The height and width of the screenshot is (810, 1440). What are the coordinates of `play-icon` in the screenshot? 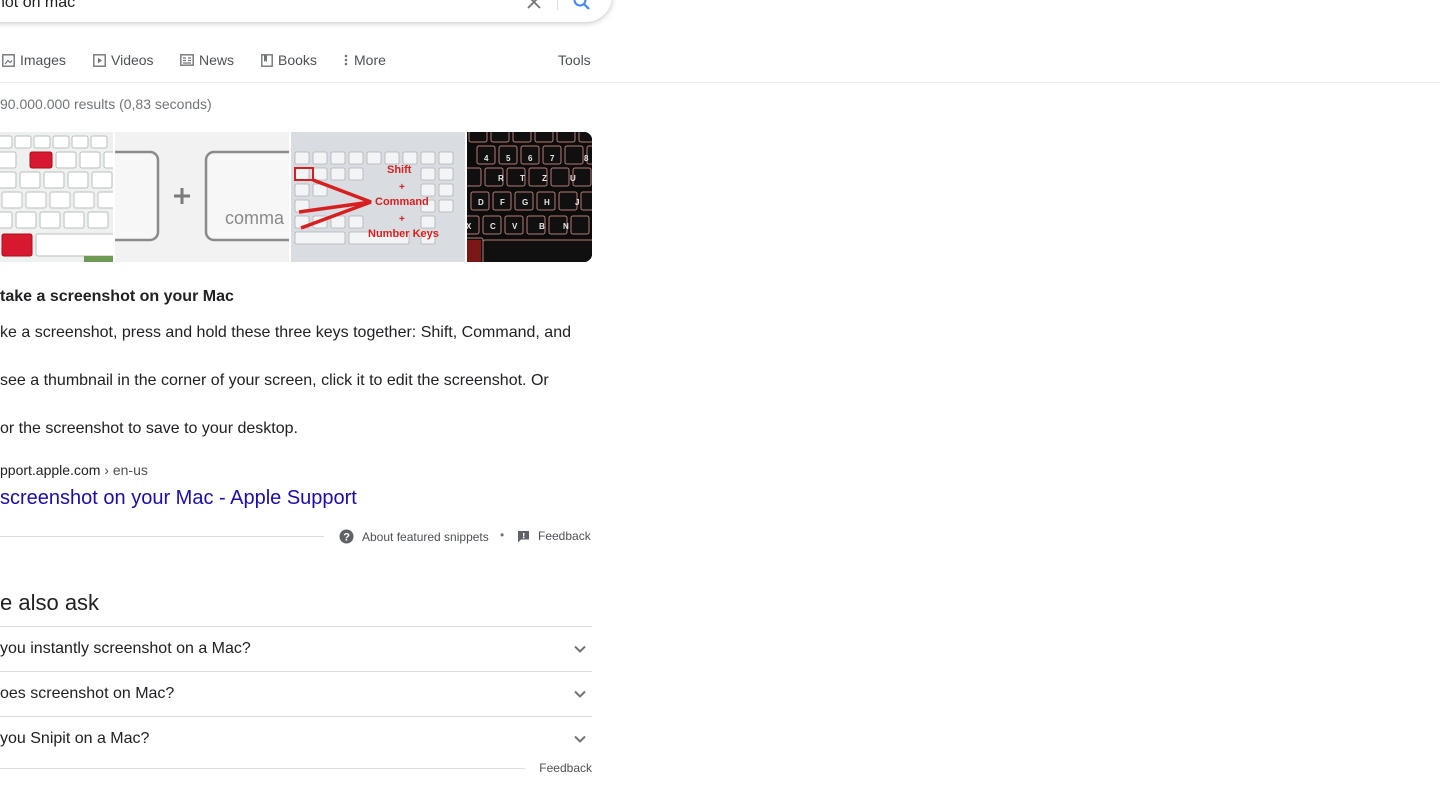 It's located at (99, 60).